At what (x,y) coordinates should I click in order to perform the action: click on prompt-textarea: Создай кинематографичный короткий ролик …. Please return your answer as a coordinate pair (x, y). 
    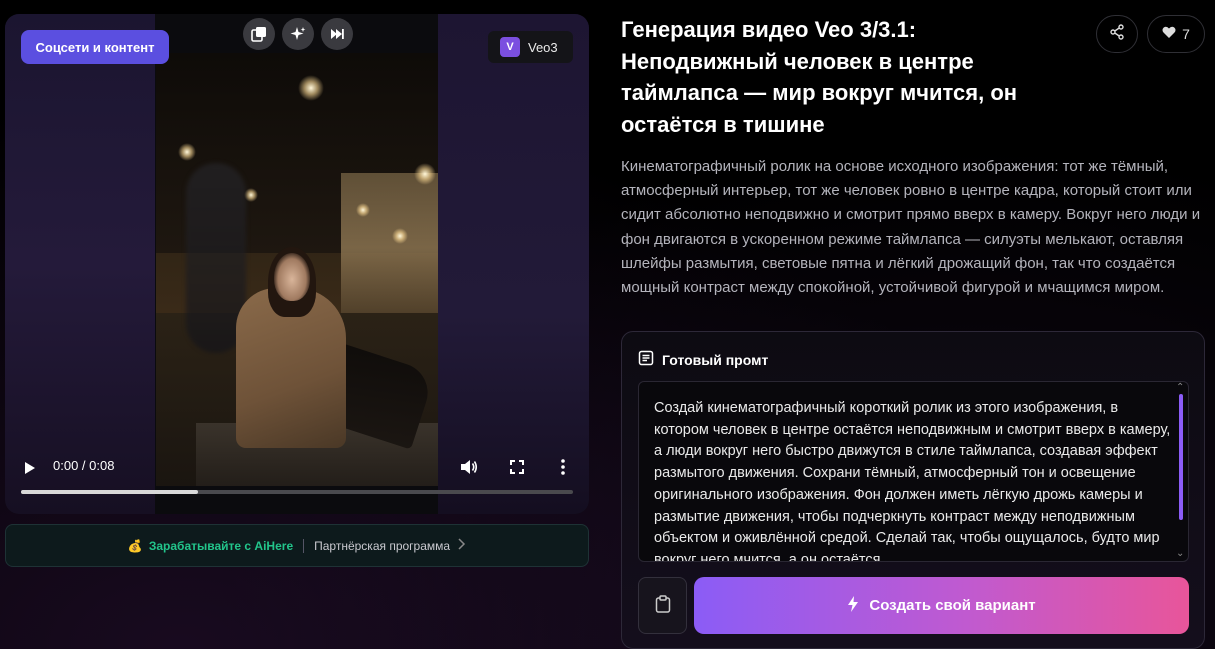
    Looking at the image, I should click on (913, 471).